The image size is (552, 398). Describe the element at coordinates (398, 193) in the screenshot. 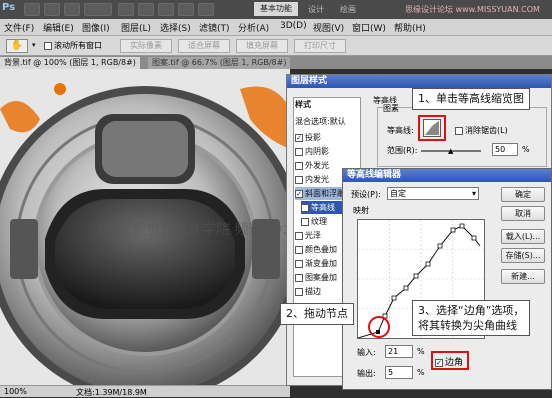

I see `preset-value: 自定` at that location.